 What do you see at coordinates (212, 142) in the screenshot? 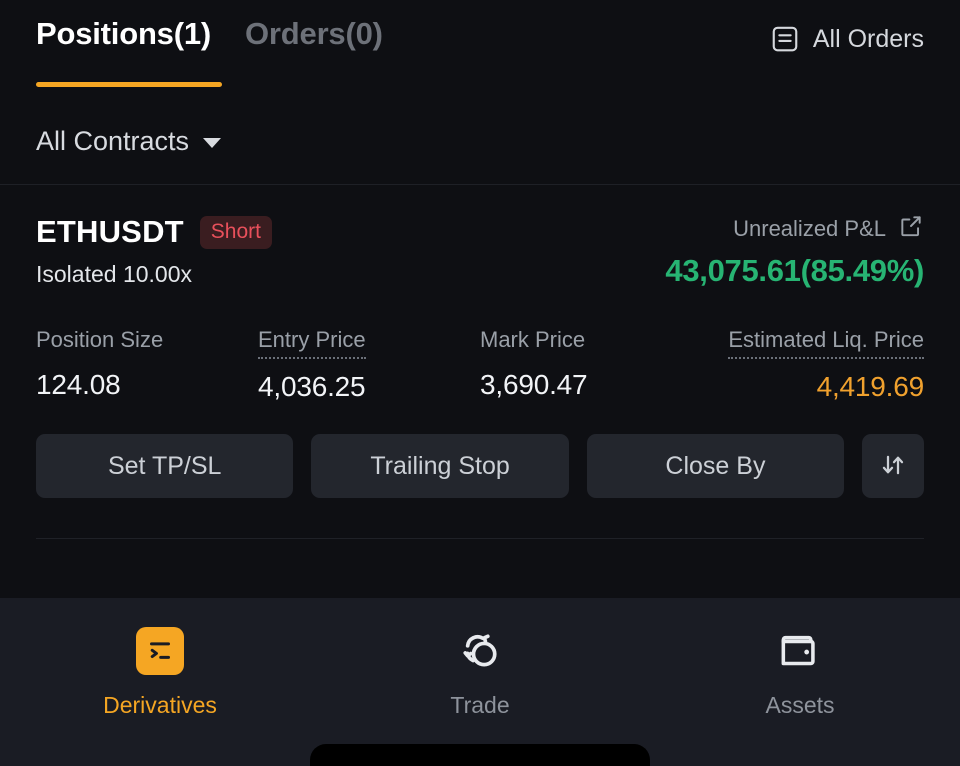
I see `chevron-down-icon` at bounding box center [212, 142].